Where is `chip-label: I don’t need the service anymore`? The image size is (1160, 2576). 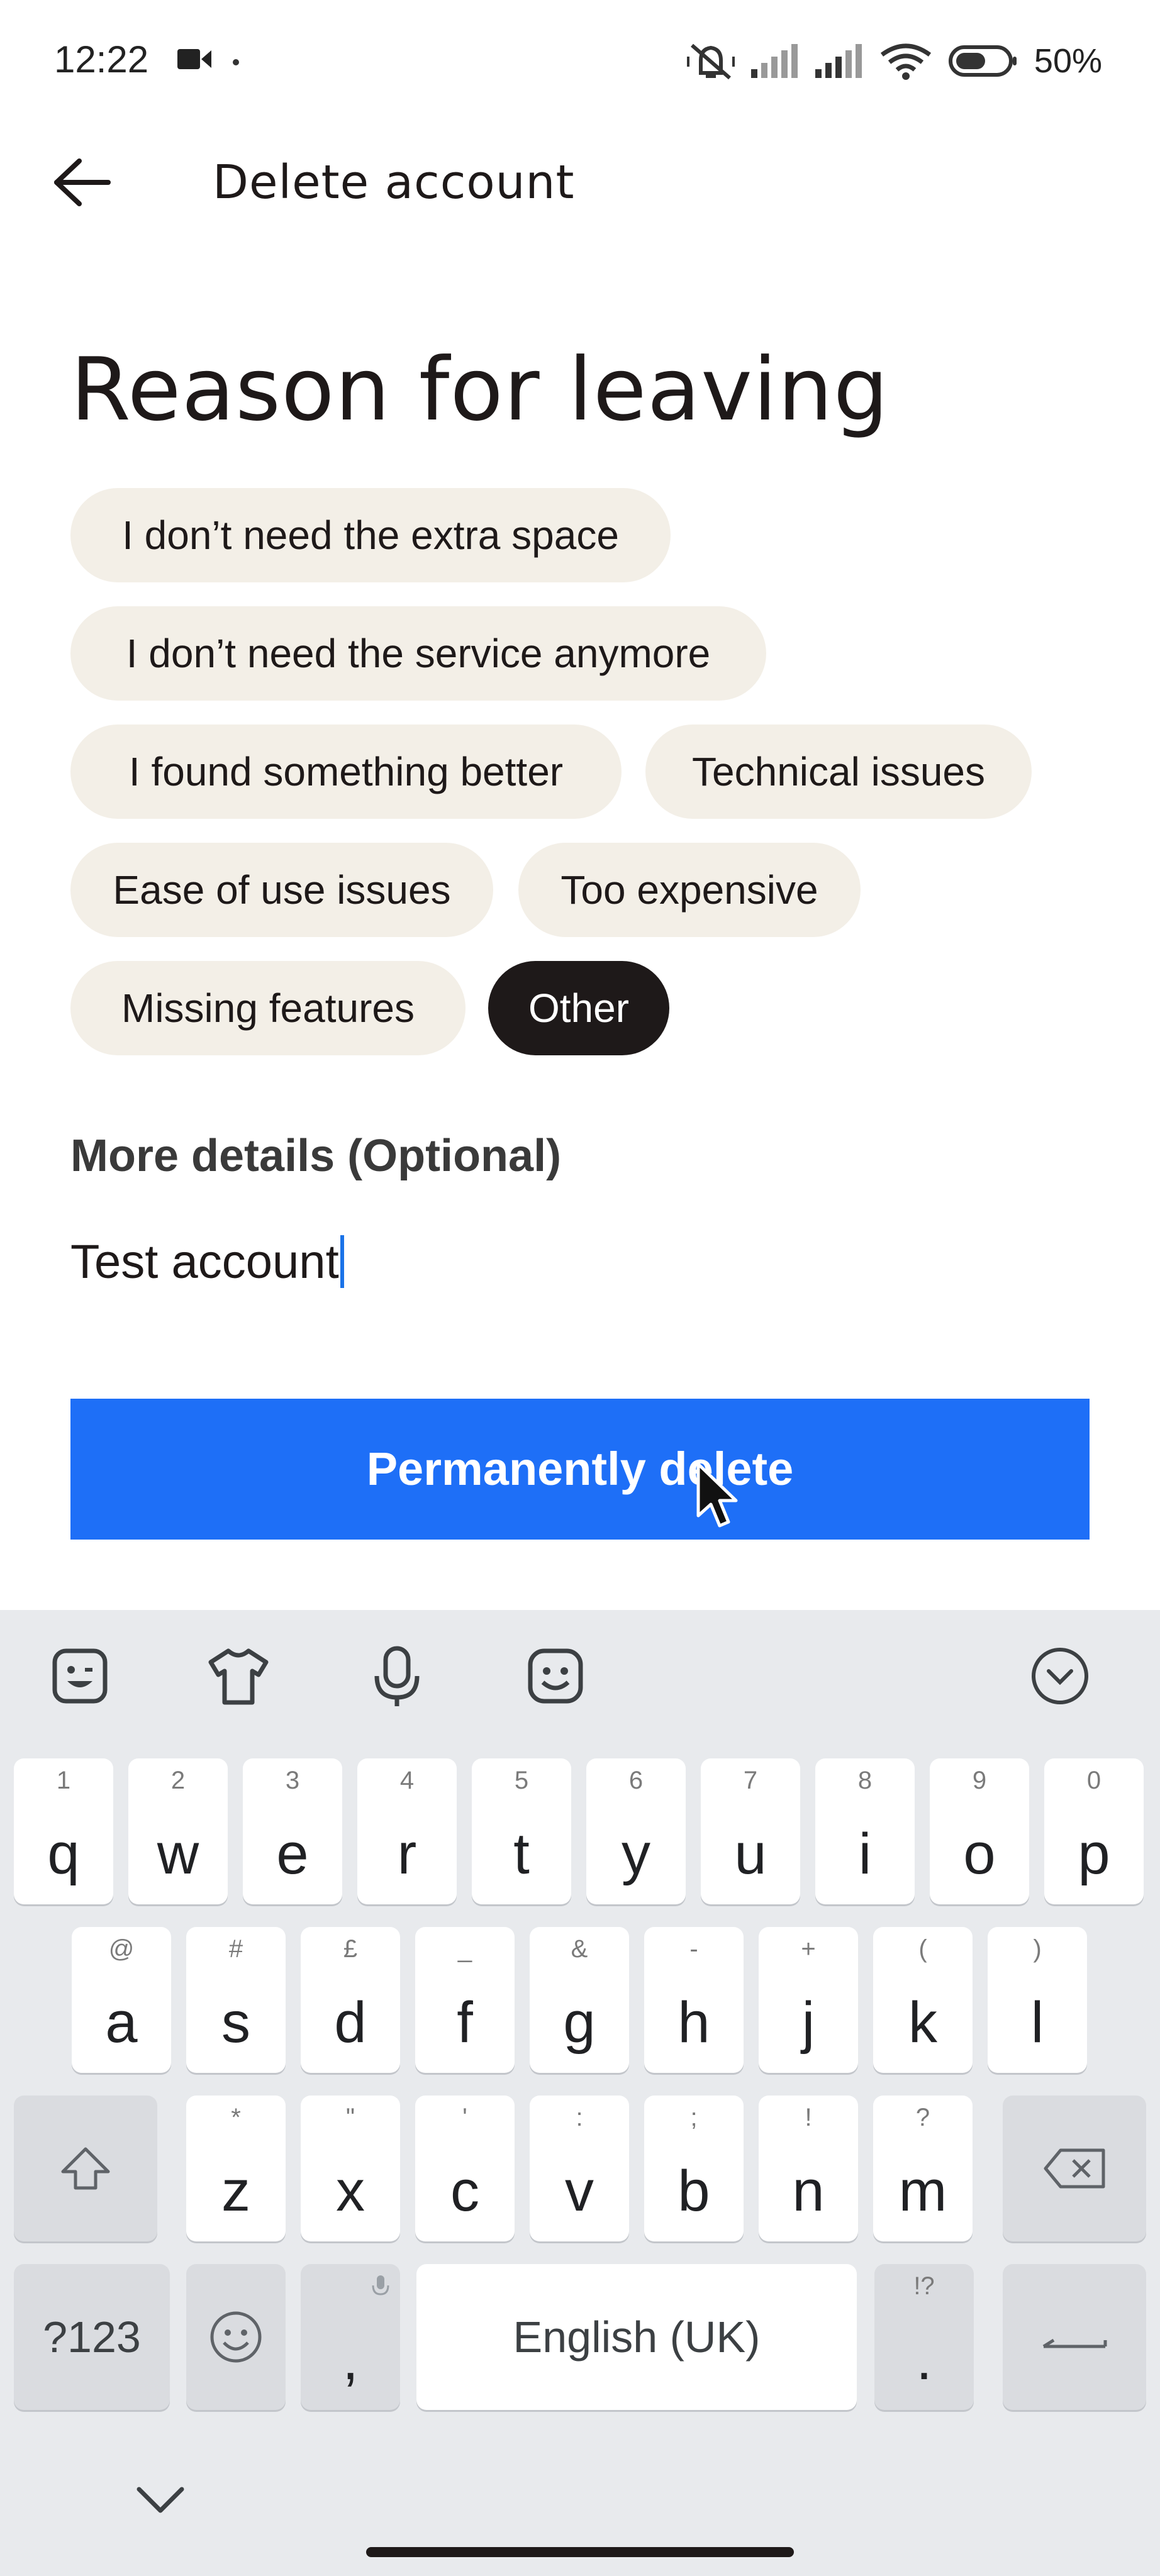 chip-label: I don’t need the service anymore is located at coordinates (419, 653).